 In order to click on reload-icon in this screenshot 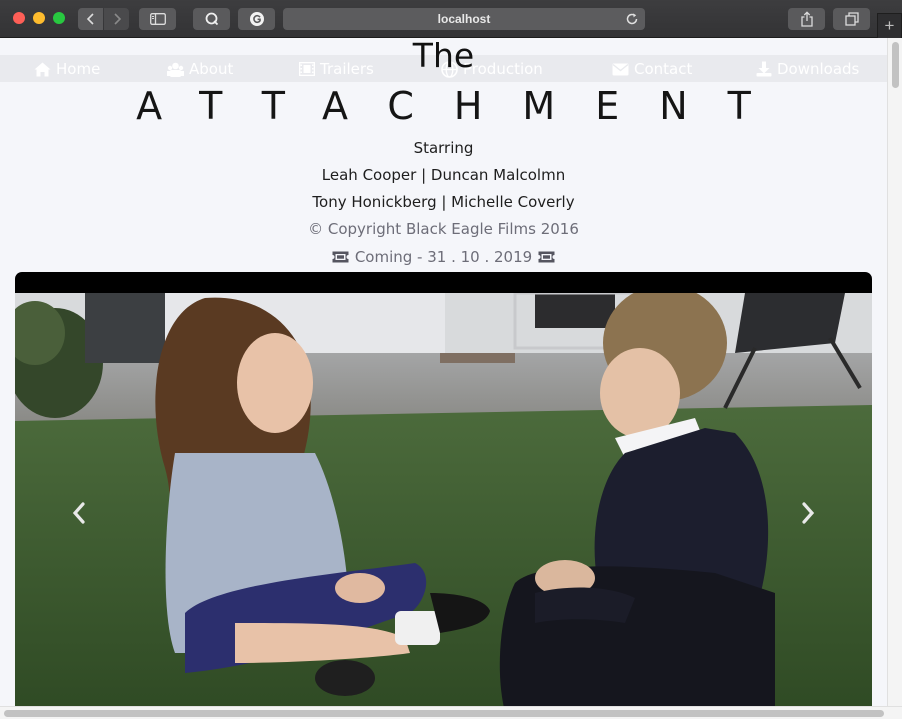, I will do `click(632, 19)`.